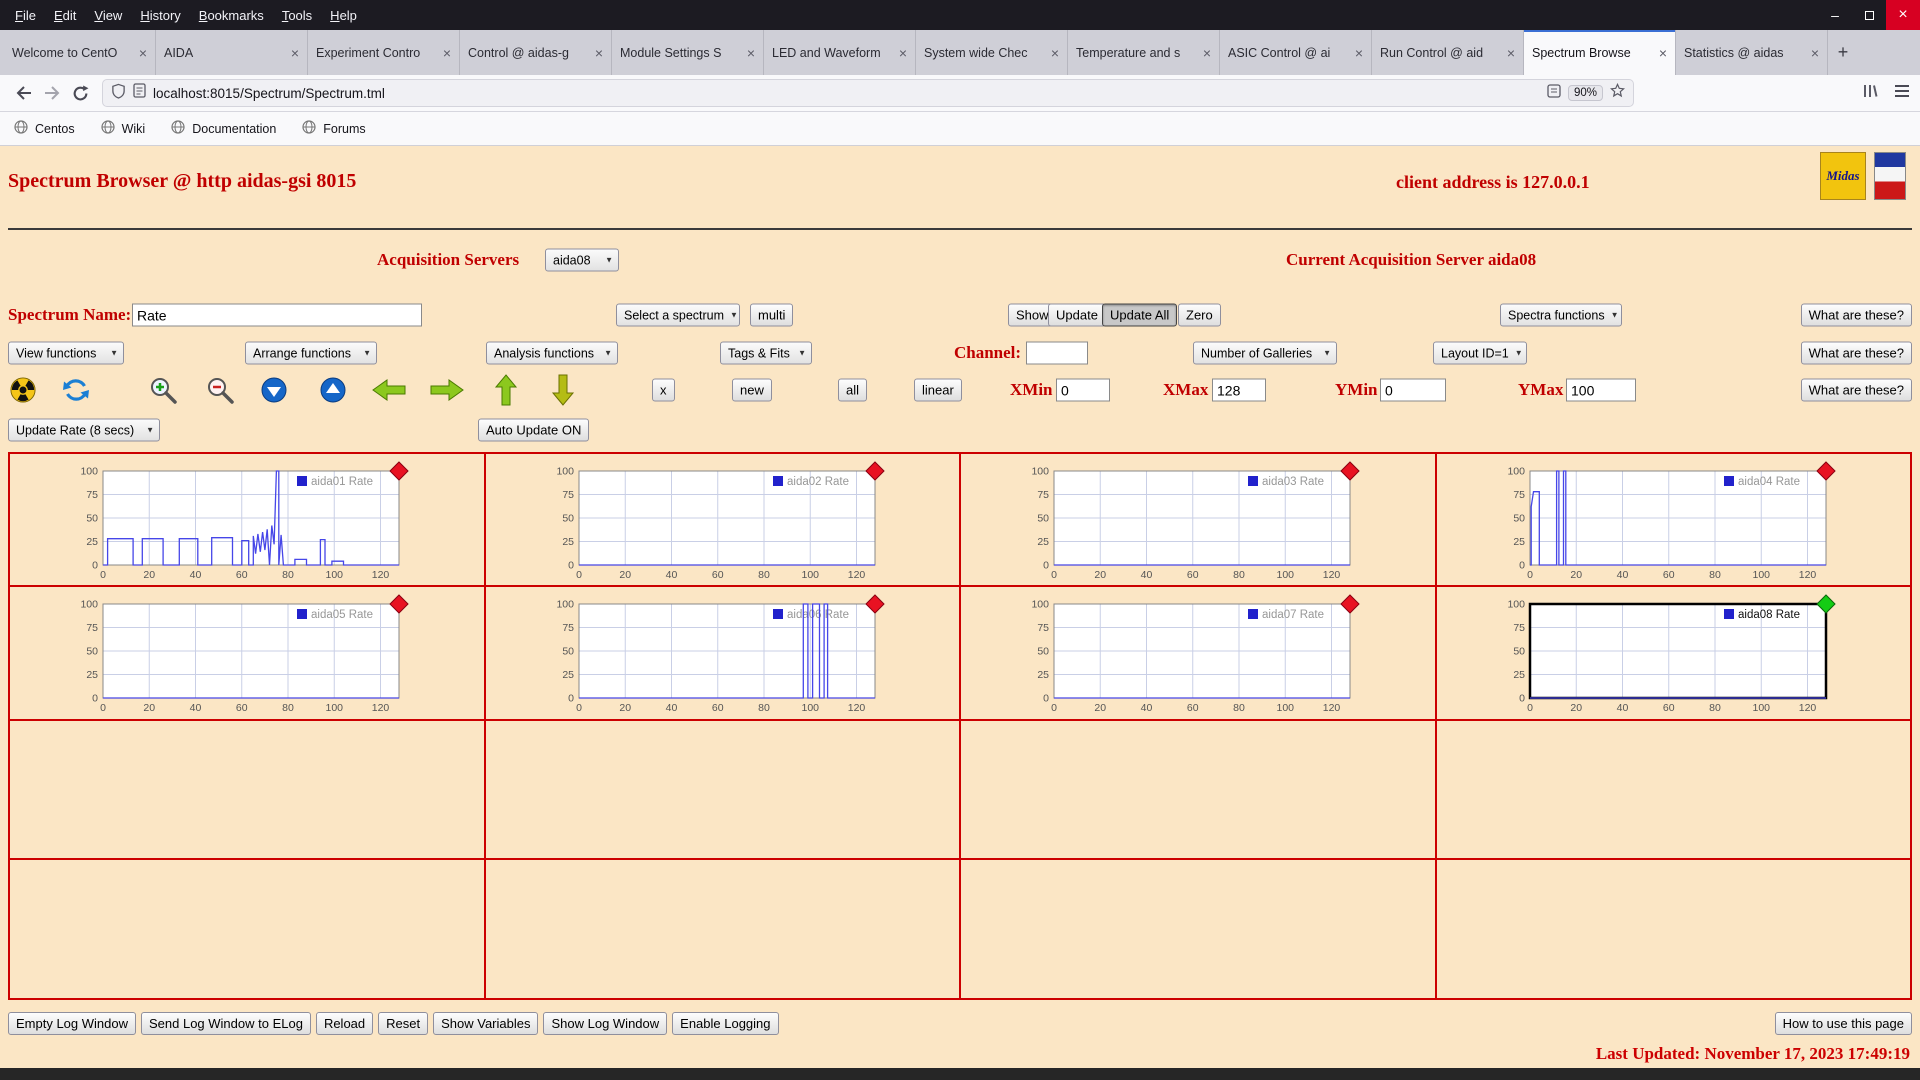 Image resolution: width=1920 pixels, height=1080 pixels. What do you see at coordinates (486, 1023) in the screenshot?
I see `show-variables-button: Show Variables` at bounding box center [486, 1023].